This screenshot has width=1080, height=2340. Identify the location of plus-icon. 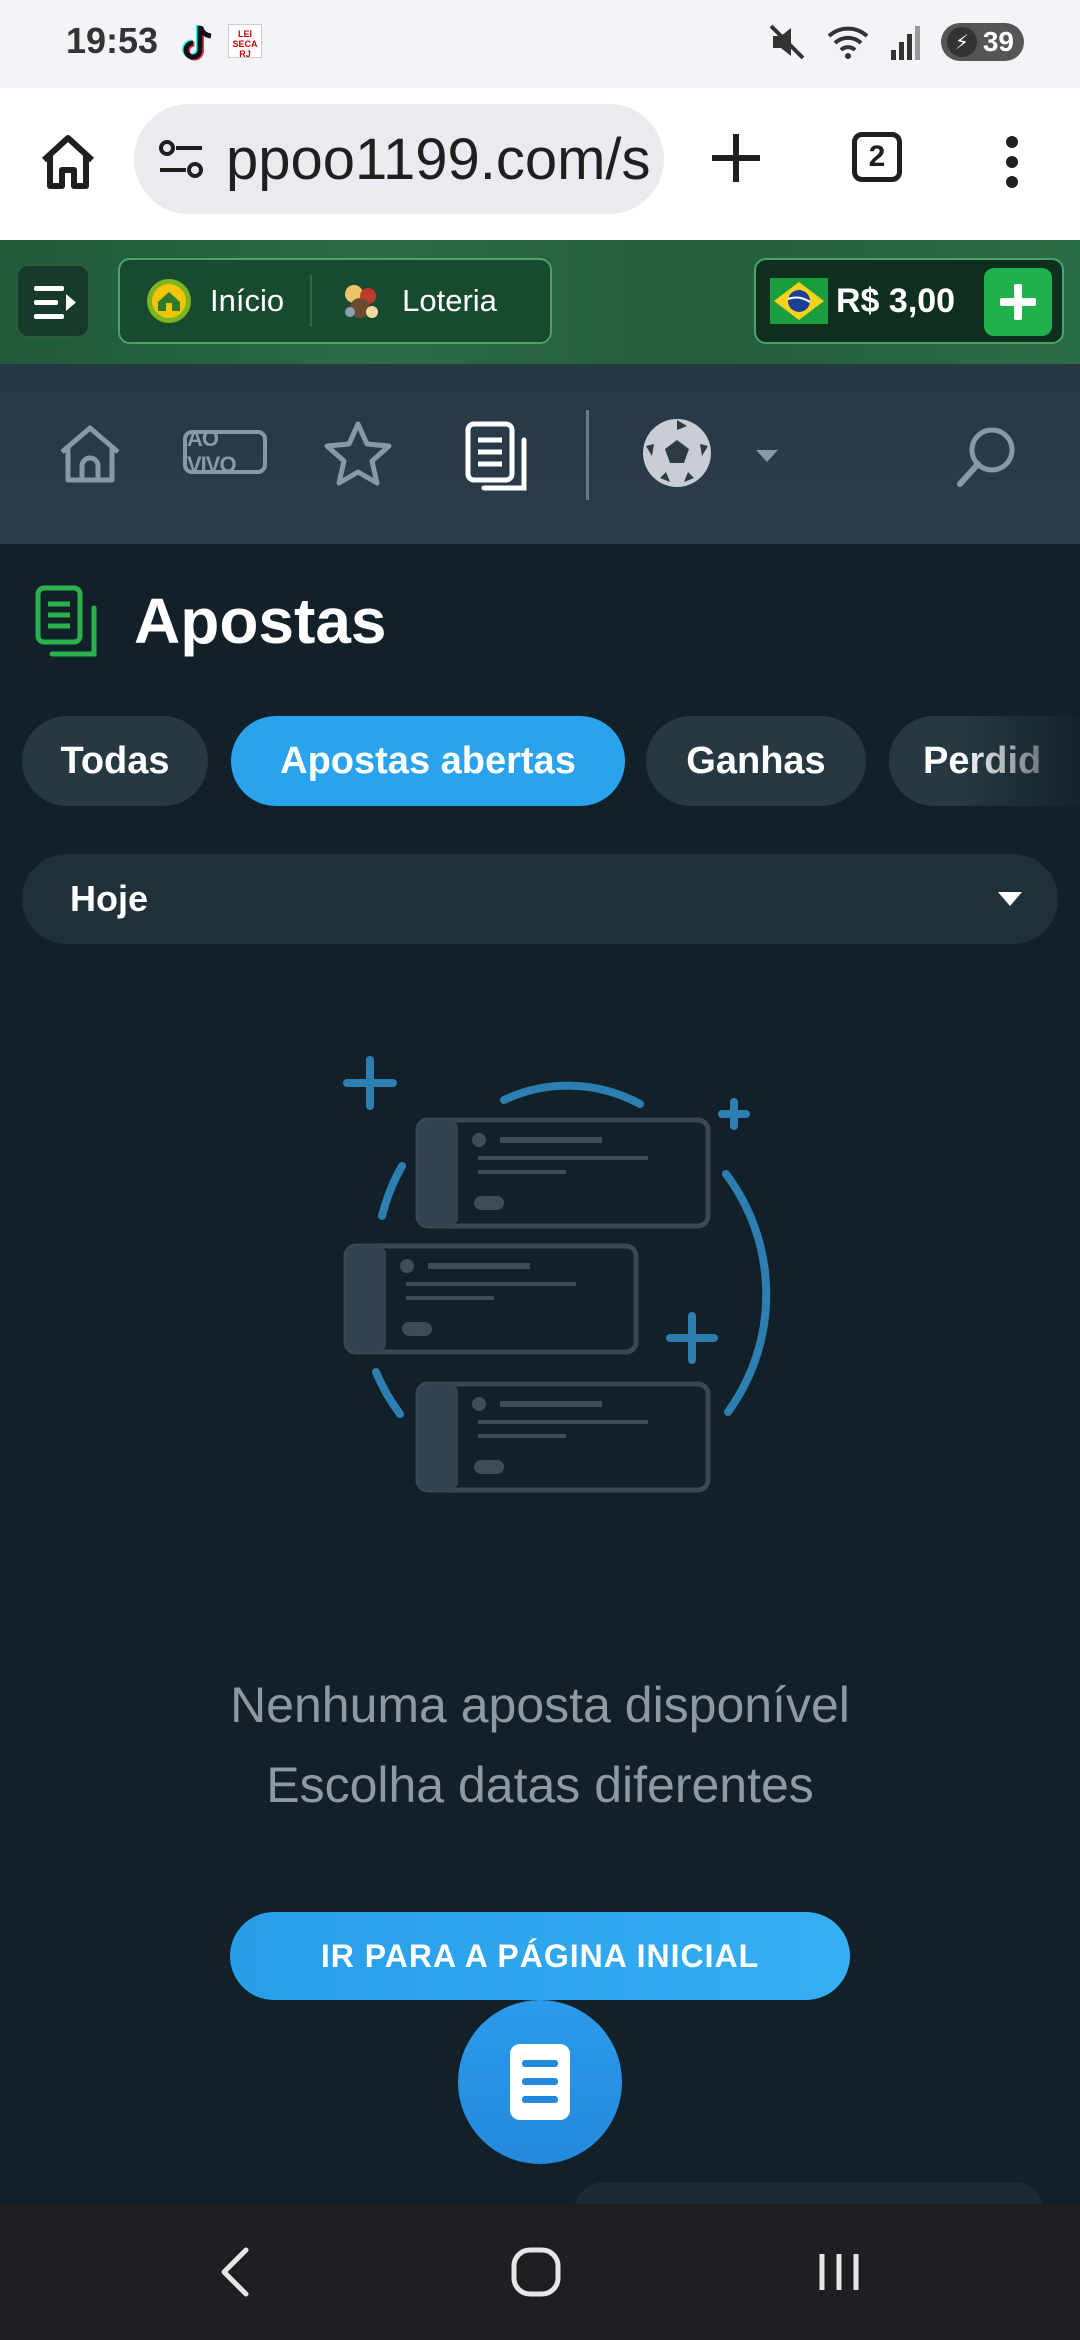
(1018, 302).